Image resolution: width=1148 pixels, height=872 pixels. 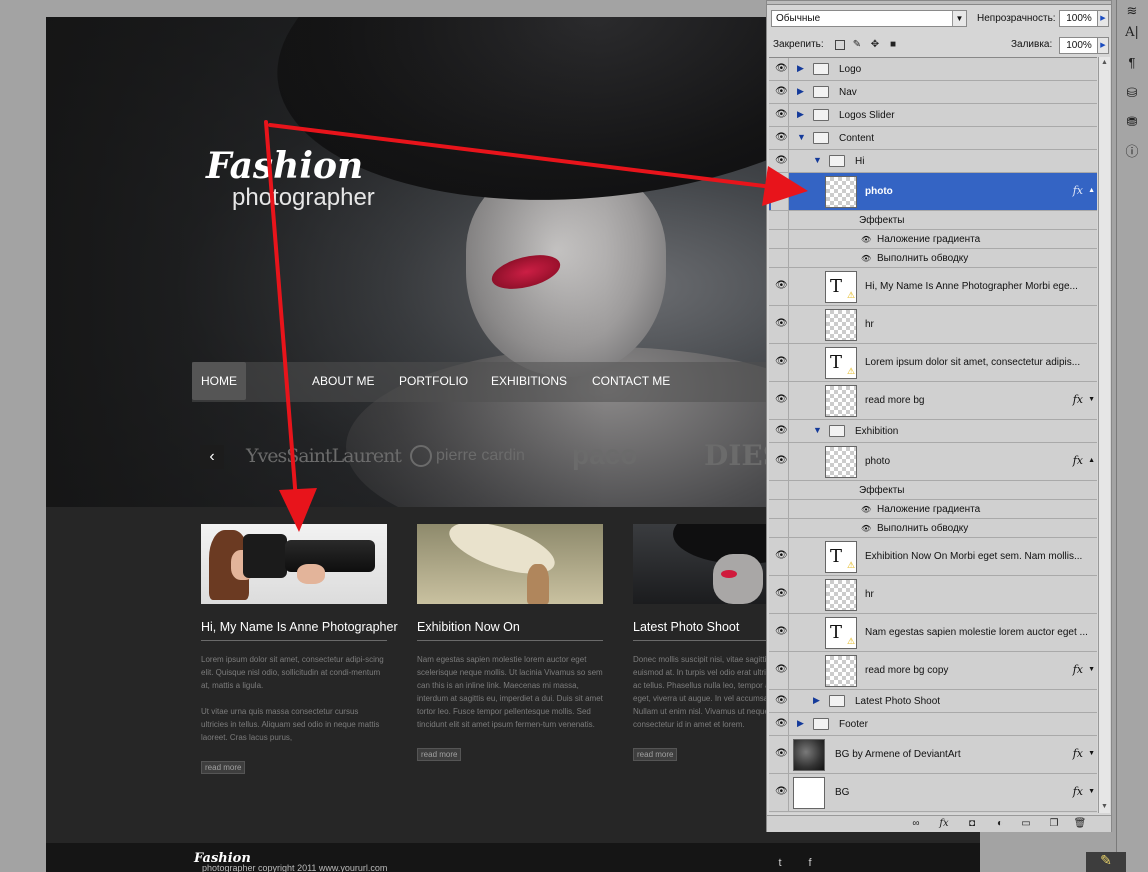 I want to click on layer-row: 👁 ▶ Nav, so click(x=933, y=92).